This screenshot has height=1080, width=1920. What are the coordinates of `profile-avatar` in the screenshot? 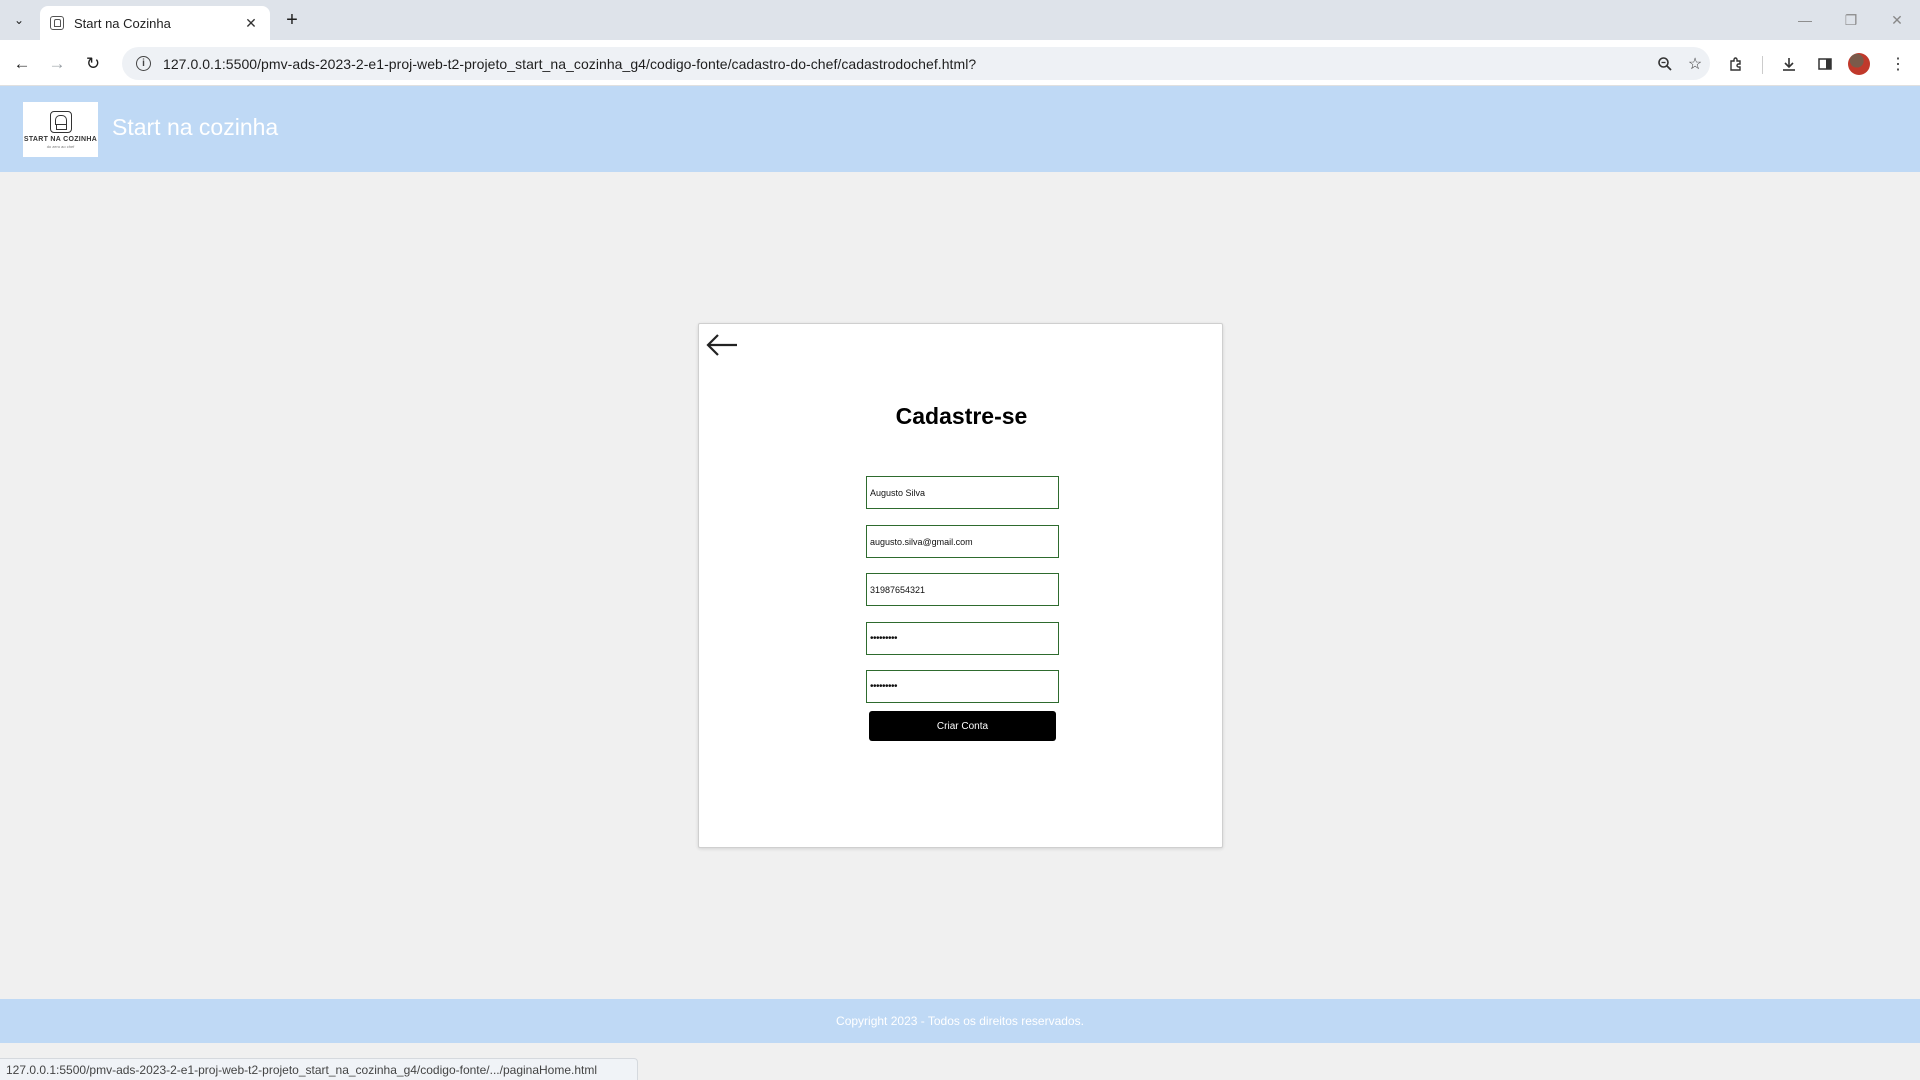 It's located at (1859, 64).